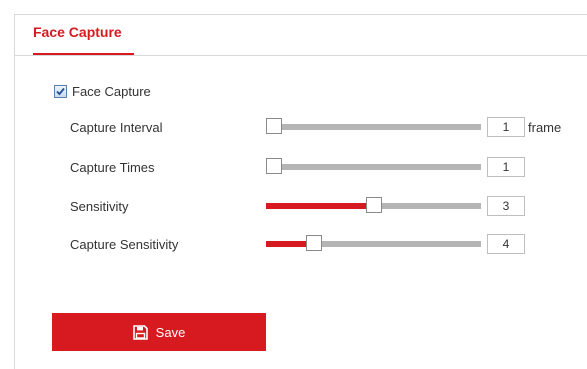  Describe the element at coordinates (111, 91) in the screenshot. I see `face-capture-checkbox-label: Face Capture` at that location.